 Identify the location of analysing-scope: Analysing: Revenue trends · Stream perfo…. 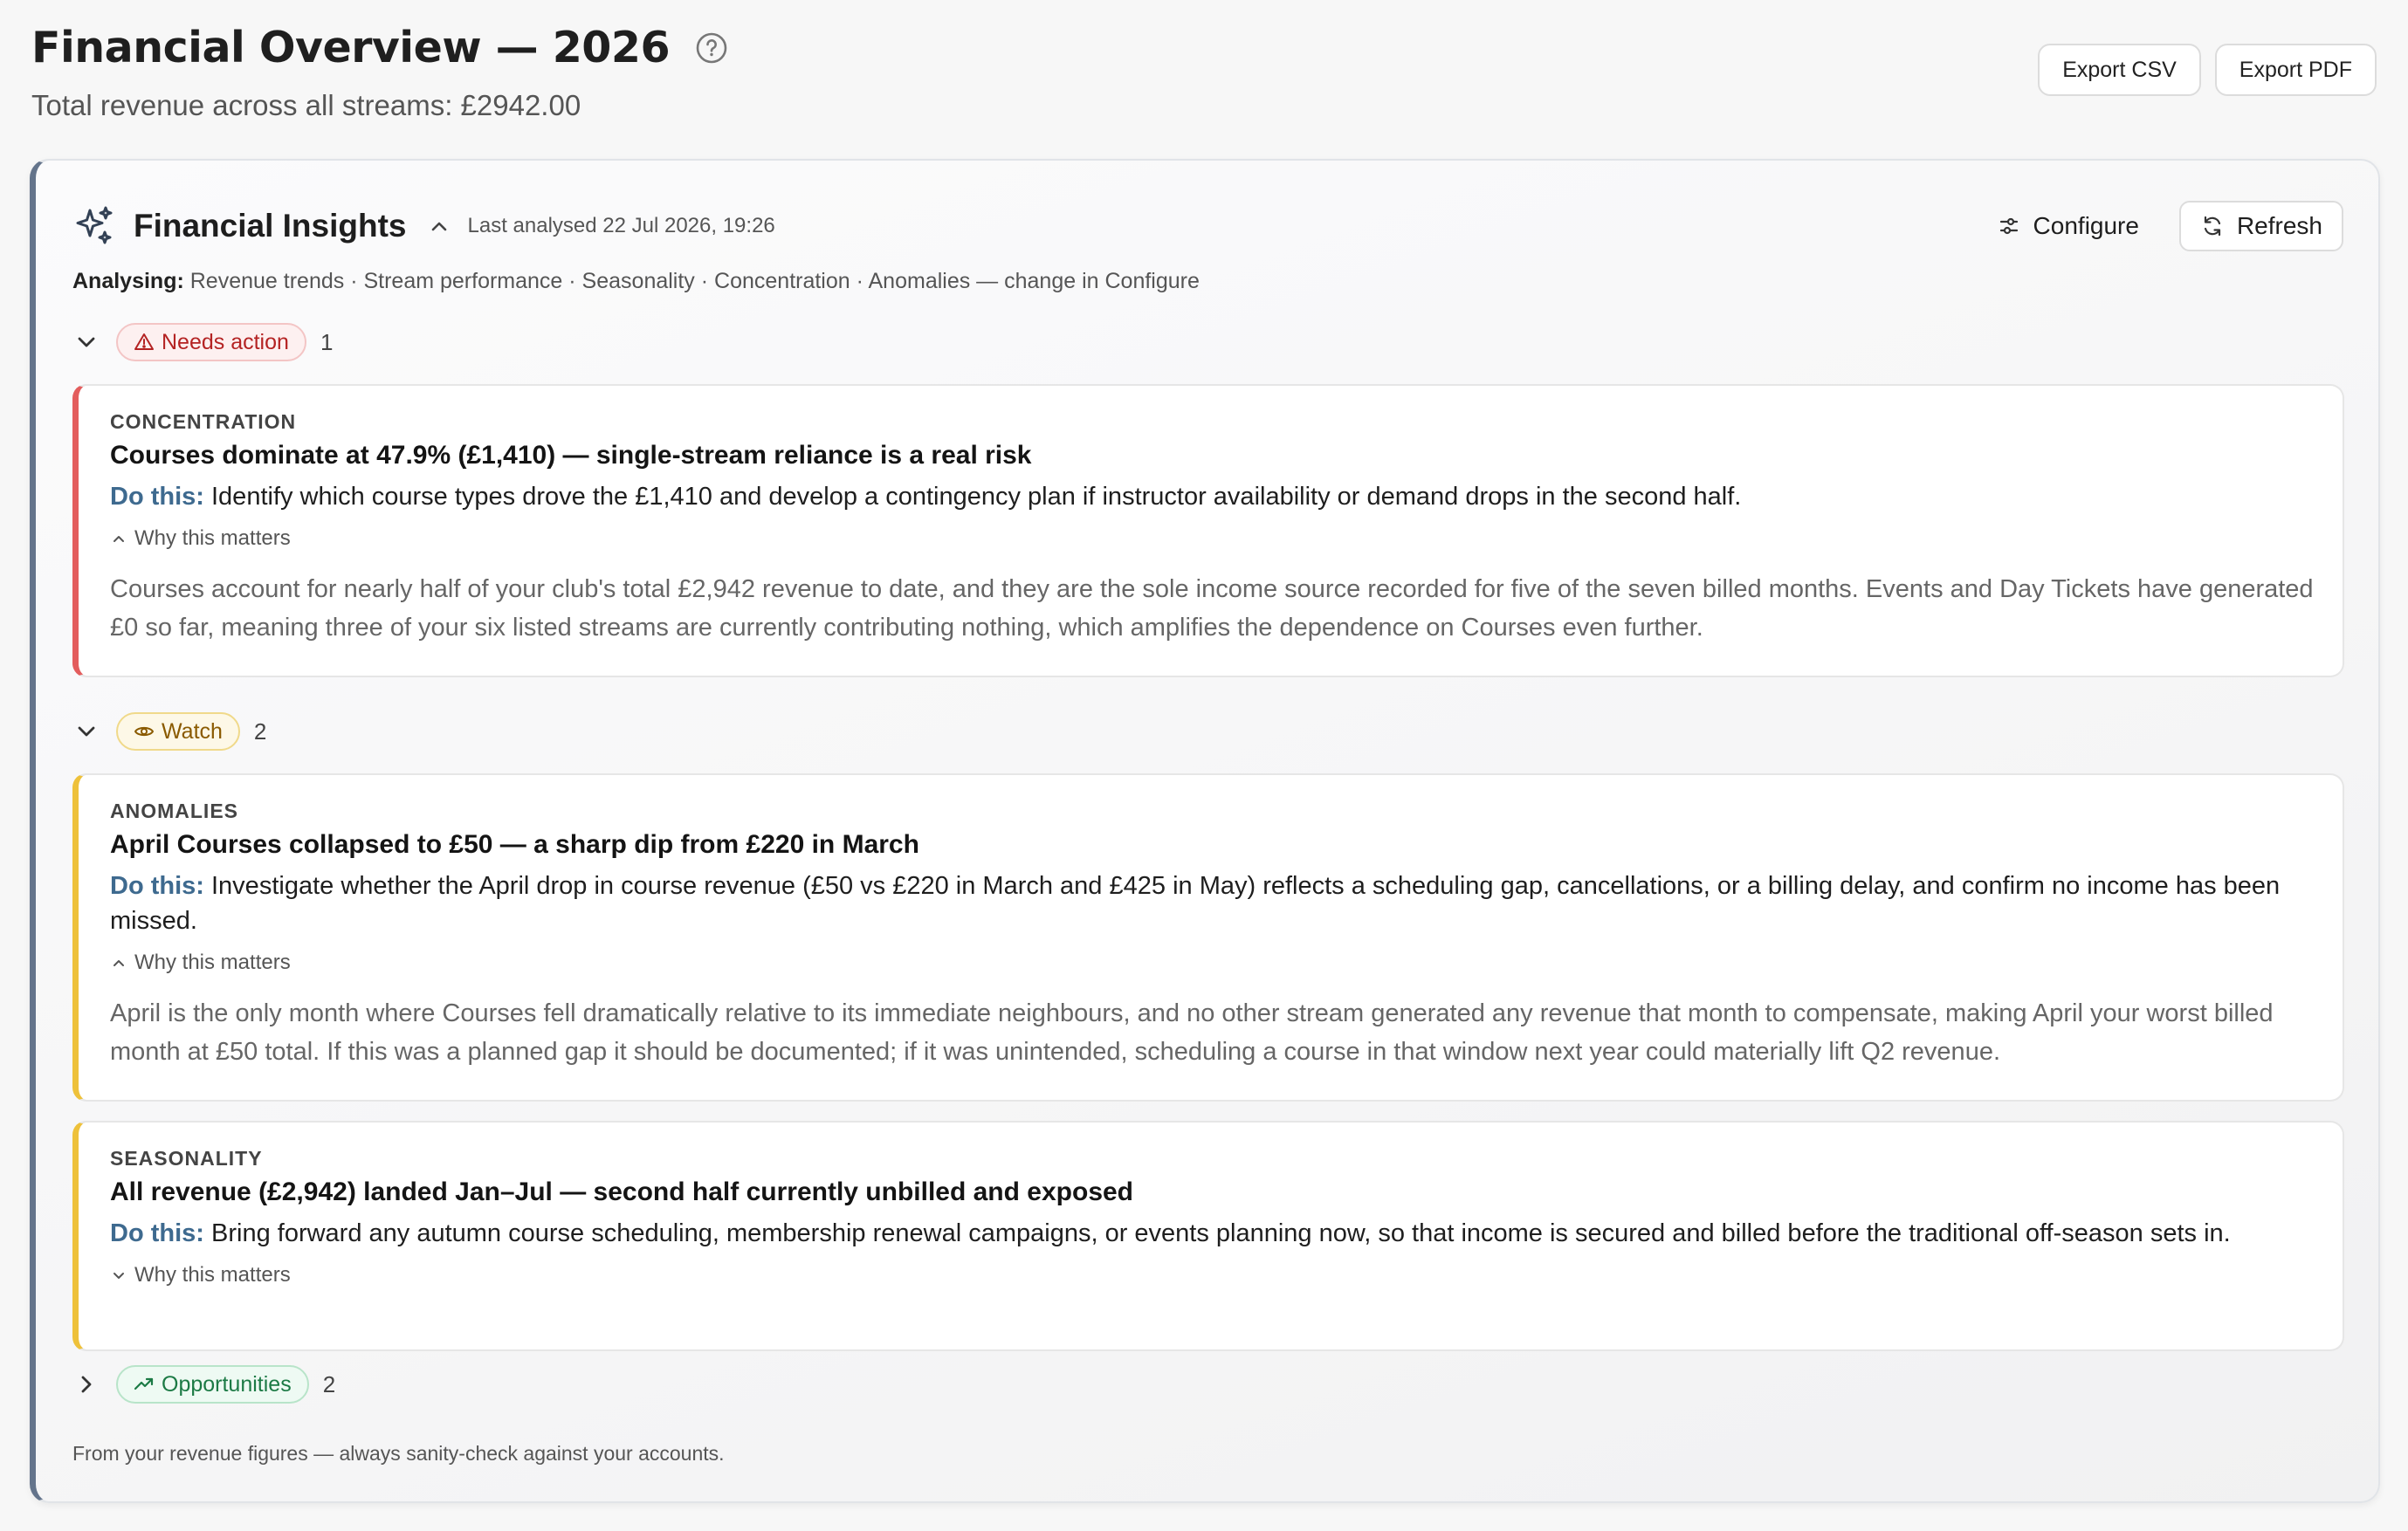
(636, 281).